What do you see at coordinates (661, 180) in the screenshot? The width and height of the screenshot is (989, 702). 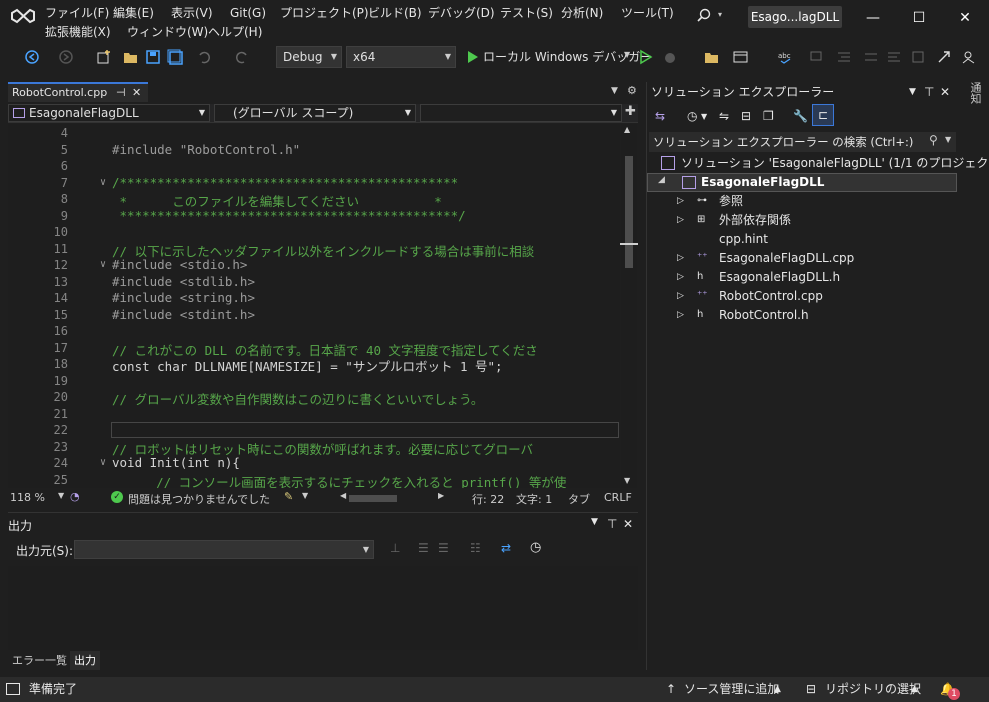 I see `expand-arrow-icon: ◢` at bounding box center [661, 180].